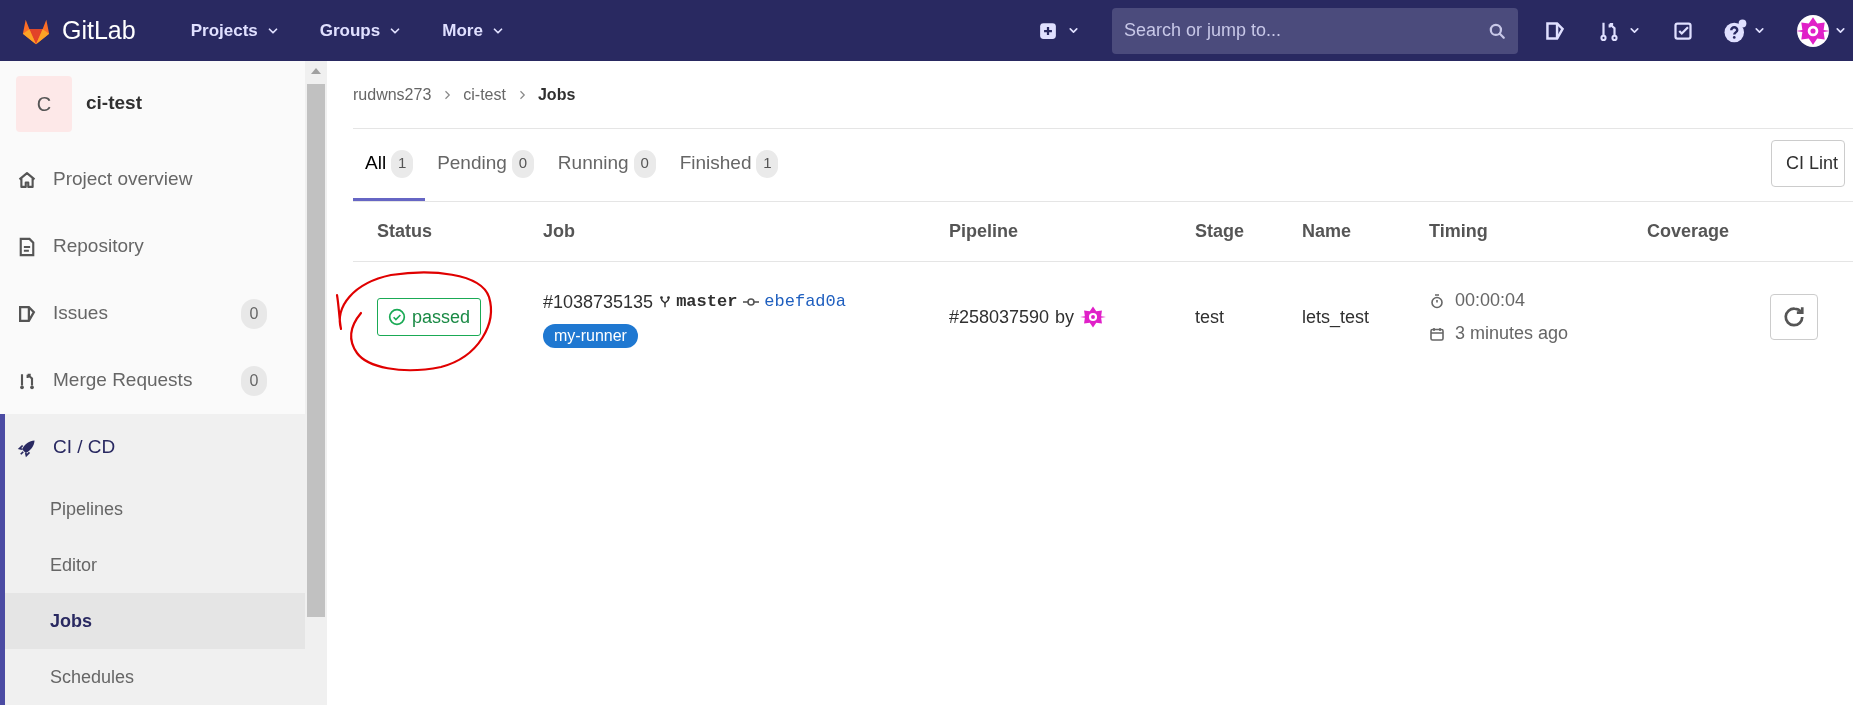 The width and height of the screenshot is (1853, 705). I want to click on sidebar-item: Issues 0, so click(152, 313).